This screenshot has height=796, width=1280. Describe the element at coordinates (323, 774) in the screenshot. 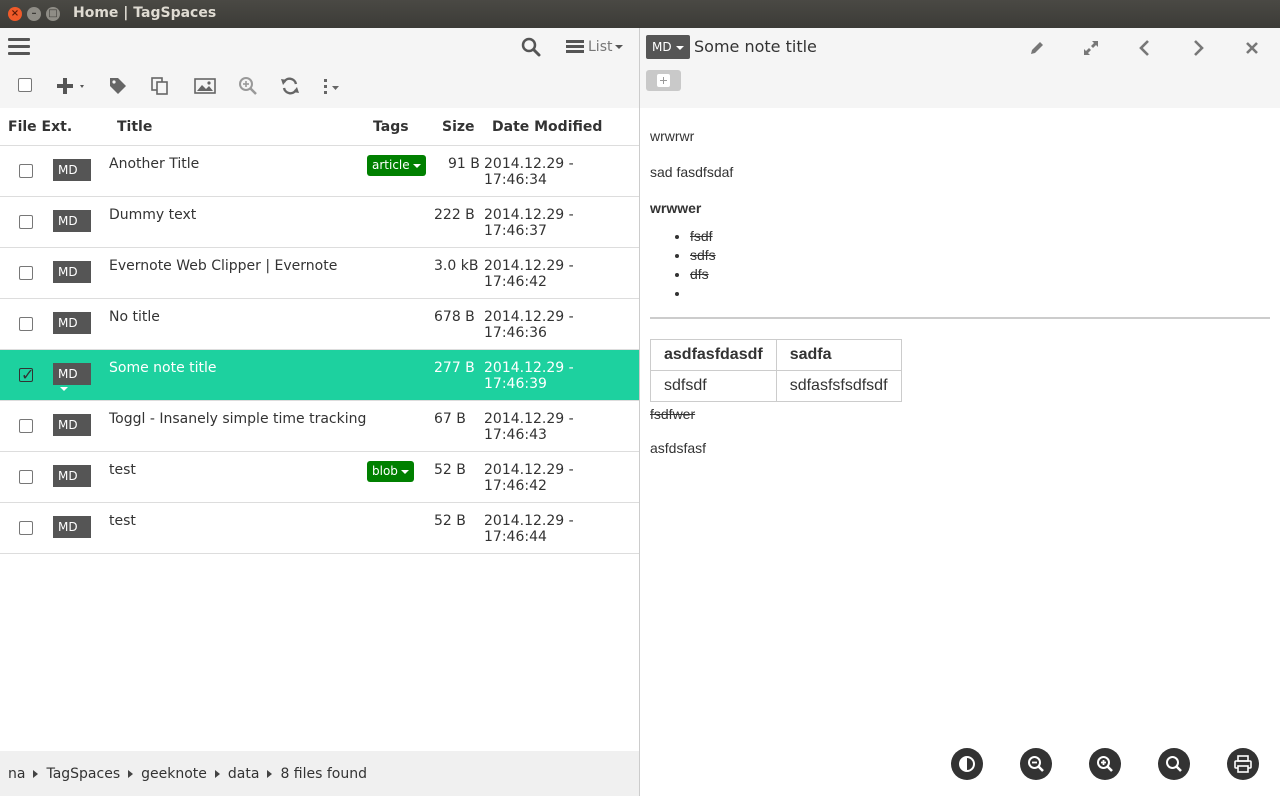

I see `file-count: 8 files found` at that location.